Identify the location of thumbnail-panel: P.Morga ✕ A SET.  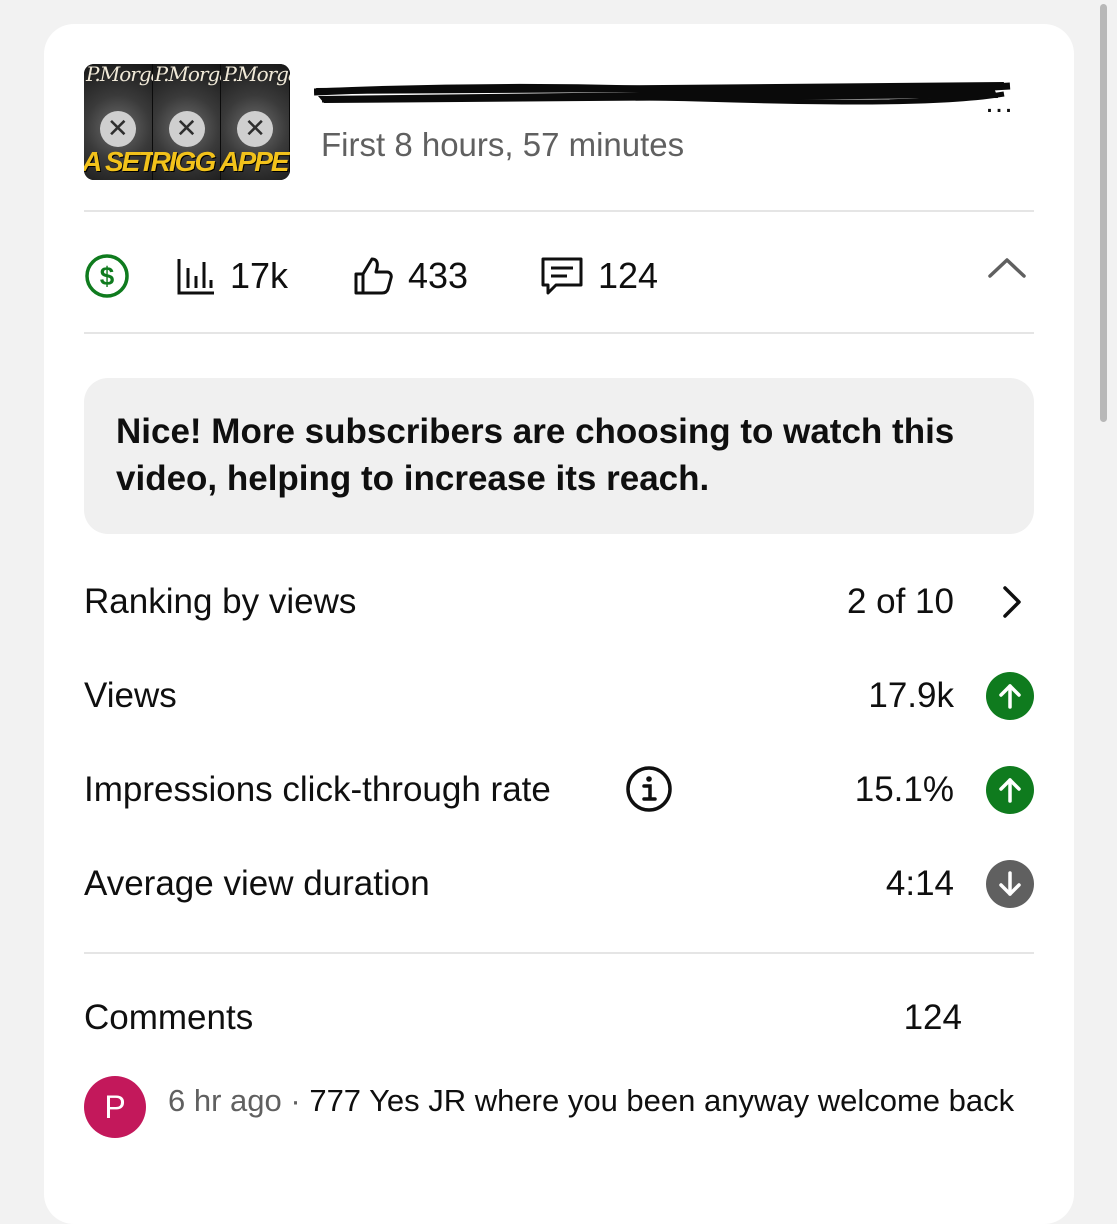
(123, 122).